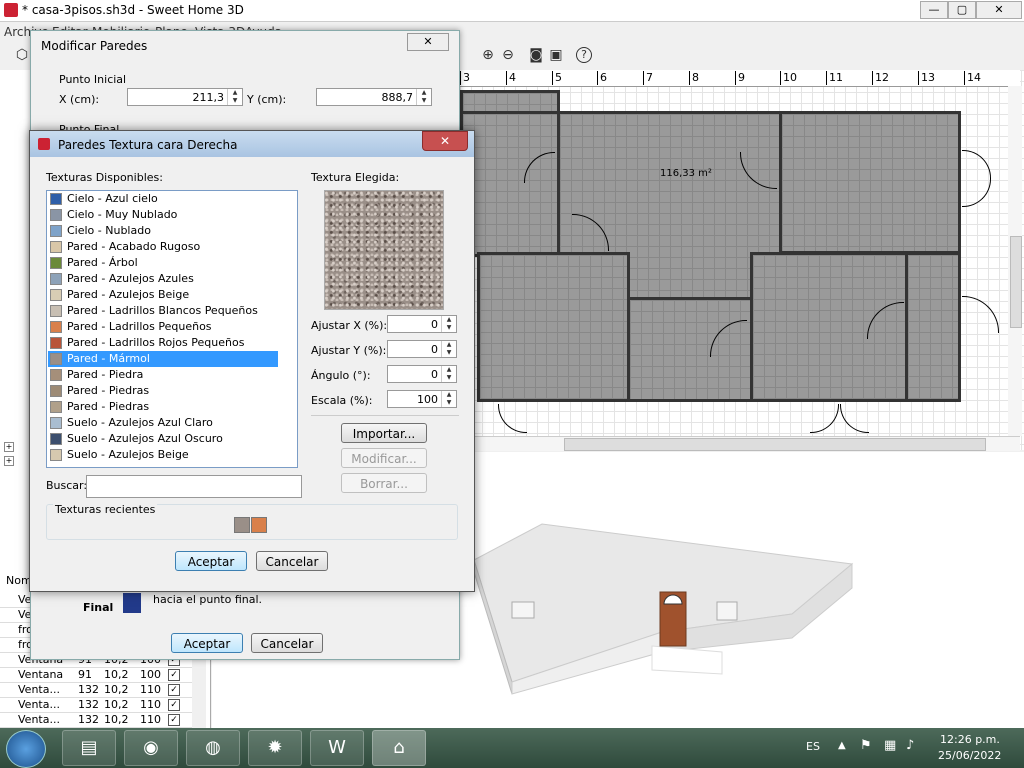 The height and width of the screenshot is (768, 1024). I want to click on texture-list-item: Suelo - Azulejos Azul Claro, so click(163, 423).